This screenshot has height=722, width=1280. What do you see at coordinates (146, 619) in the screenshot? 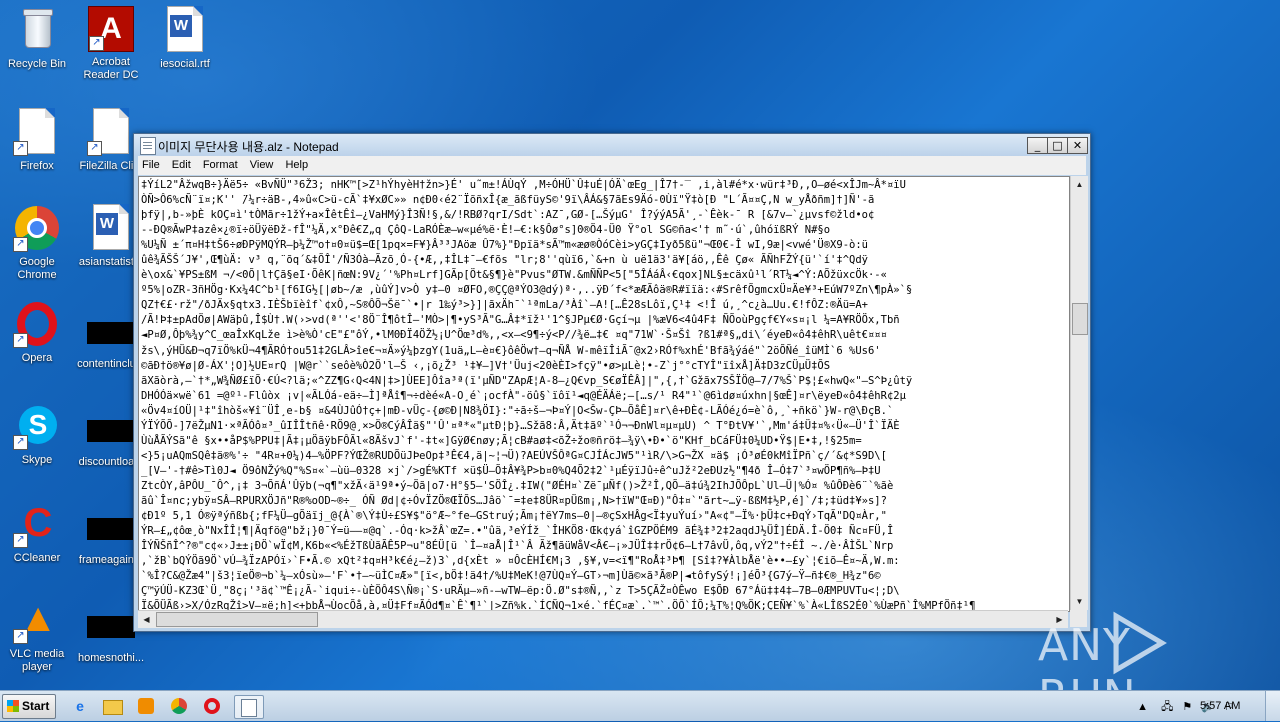
I see `scroll-left-arrow-icon: ◀` at bounding box center [146, 619].